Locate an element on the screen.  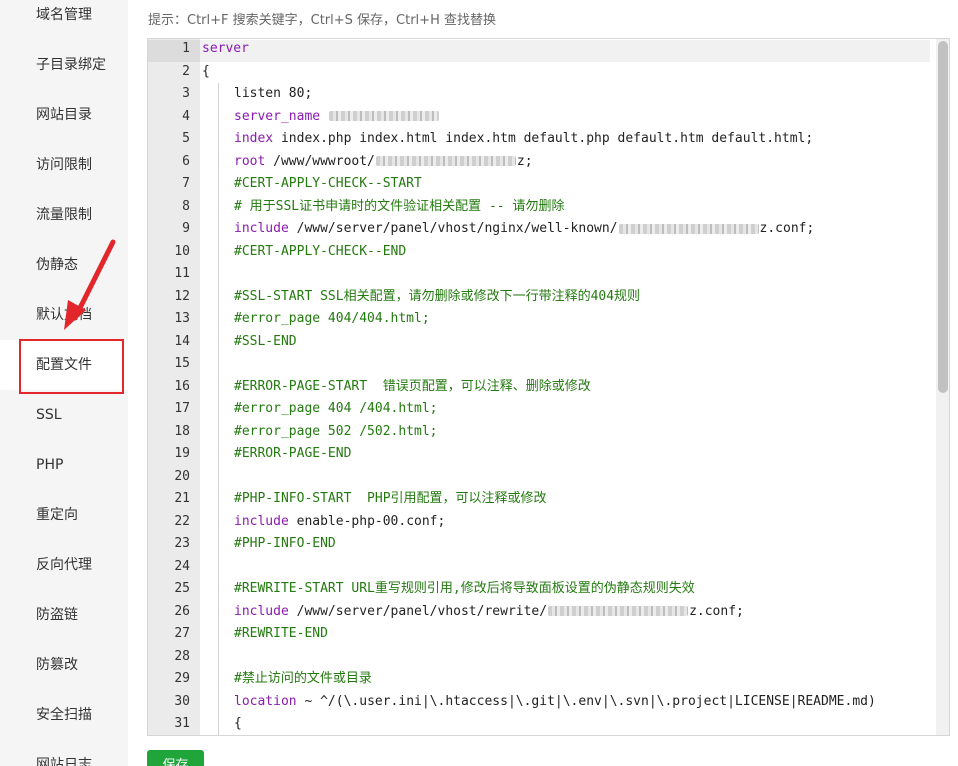
editor-hint: 提示：Ctrl+F 搜索关键字，Ctrl+S 保存，Ctrl+H 查找替换 is located at coordinates (322, 20).